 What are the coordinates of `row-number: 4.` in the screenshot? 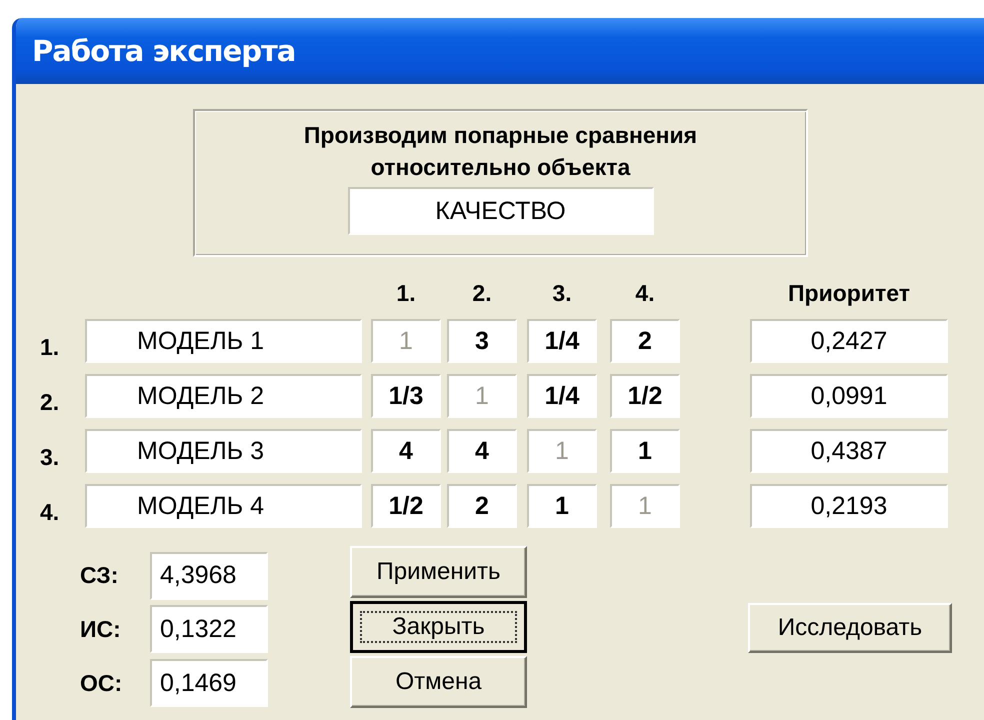 It's located at (50, 513).